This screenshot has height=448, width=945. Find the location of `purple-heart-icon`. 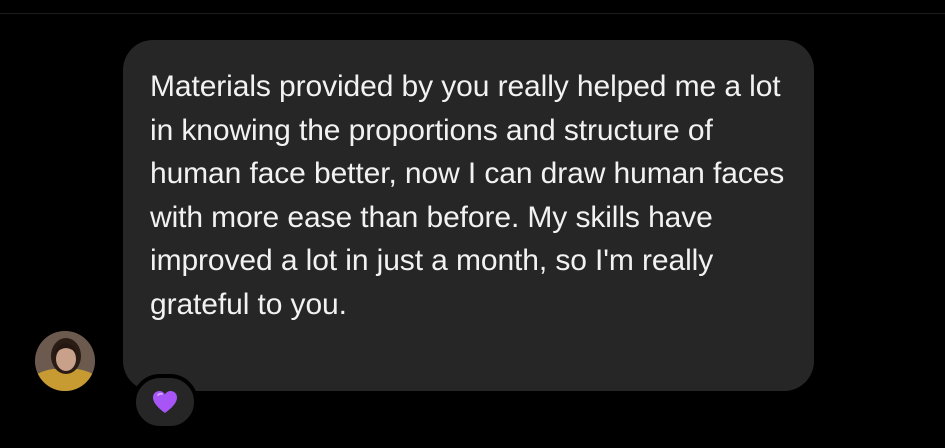

purple-heart-icon is located at coordinates (165, 402).